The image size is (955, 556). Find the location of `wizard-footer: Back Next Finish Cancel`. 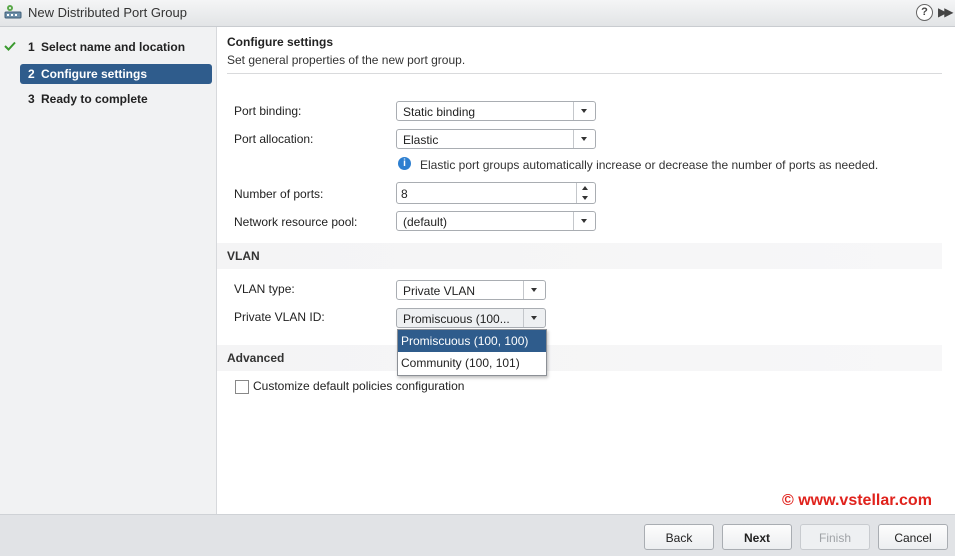

wizard-footer: Back Next Finish Cancel is located at coordinates (477, 535).